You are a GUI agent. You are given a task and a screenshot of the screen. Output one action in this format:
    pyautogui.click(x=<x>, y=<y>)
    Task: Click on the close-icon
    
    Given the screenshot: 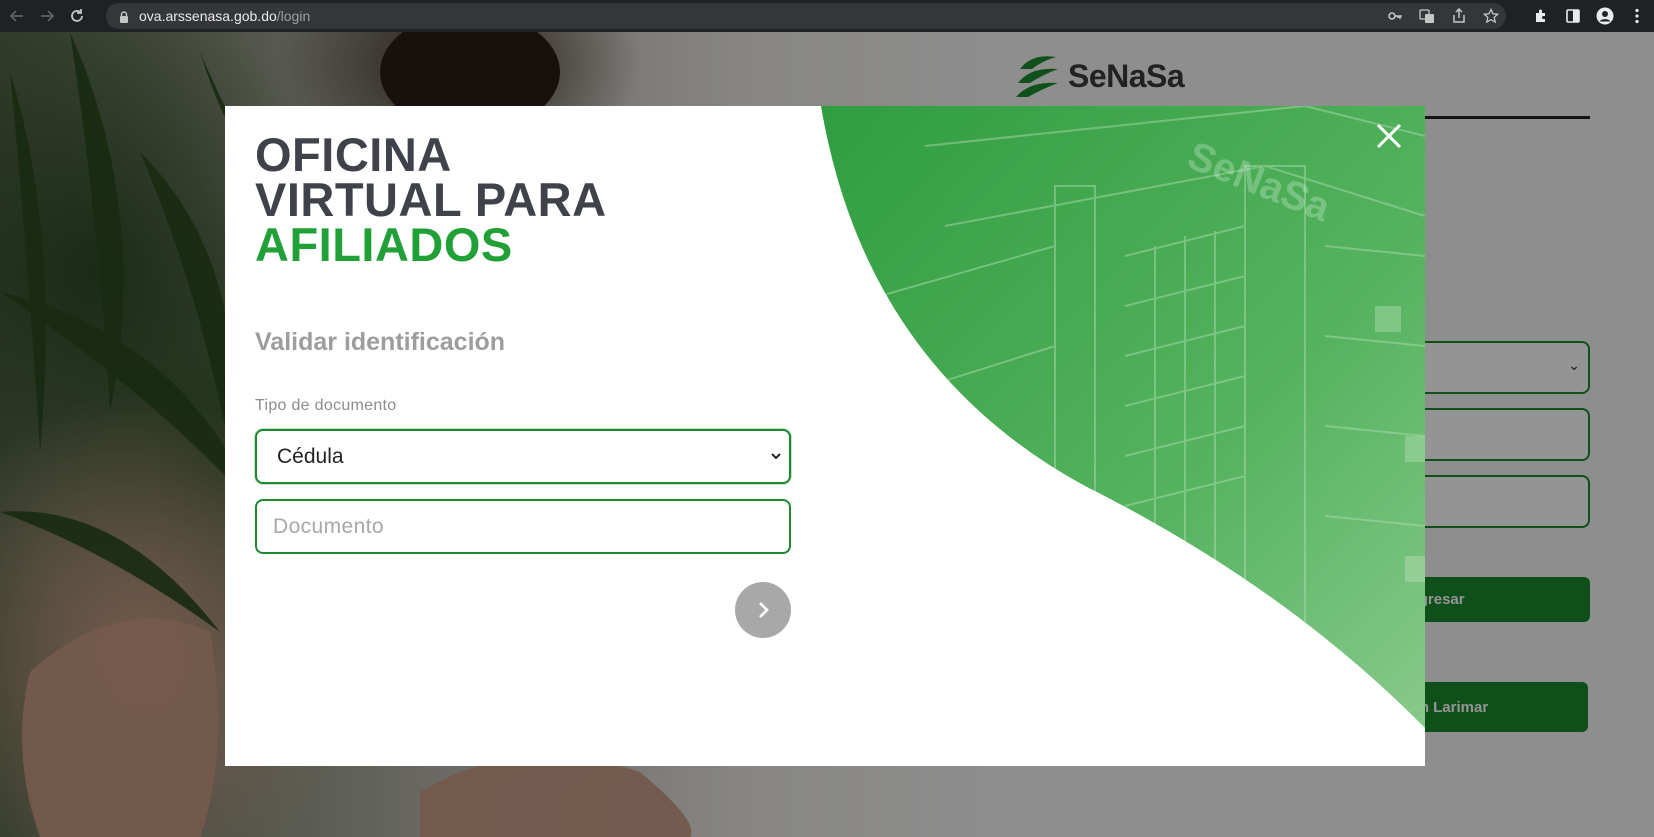 What is the action you would take?
    pyautogui.click(x=1389, y=136)
    